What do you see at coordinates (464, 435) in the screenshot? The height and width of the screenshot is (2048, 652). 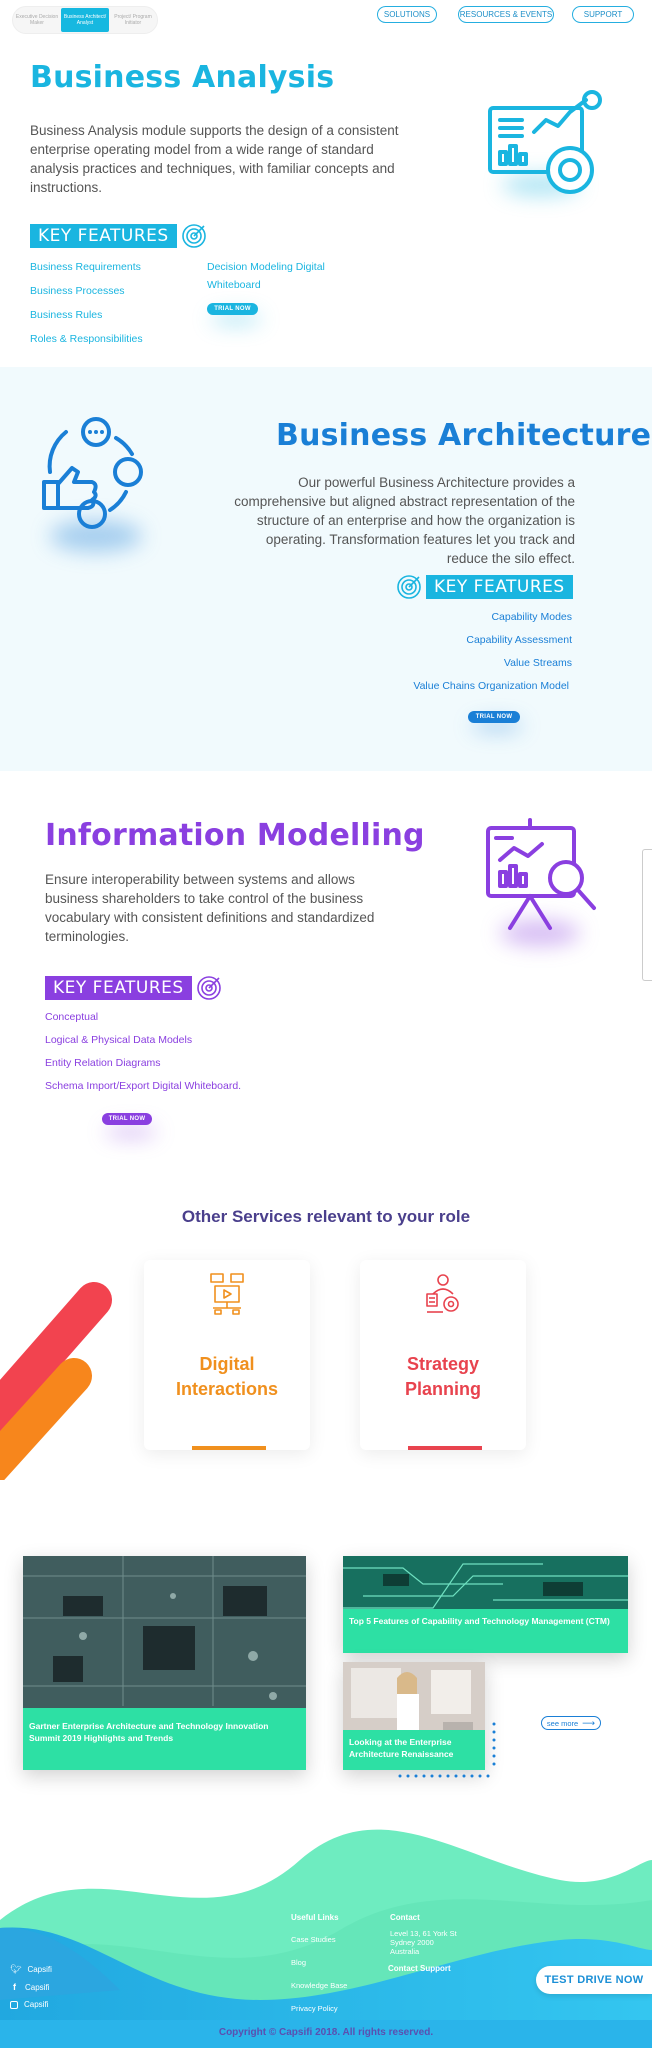 I see `section-title: Business Architecture` at bounding box center [464, 435].